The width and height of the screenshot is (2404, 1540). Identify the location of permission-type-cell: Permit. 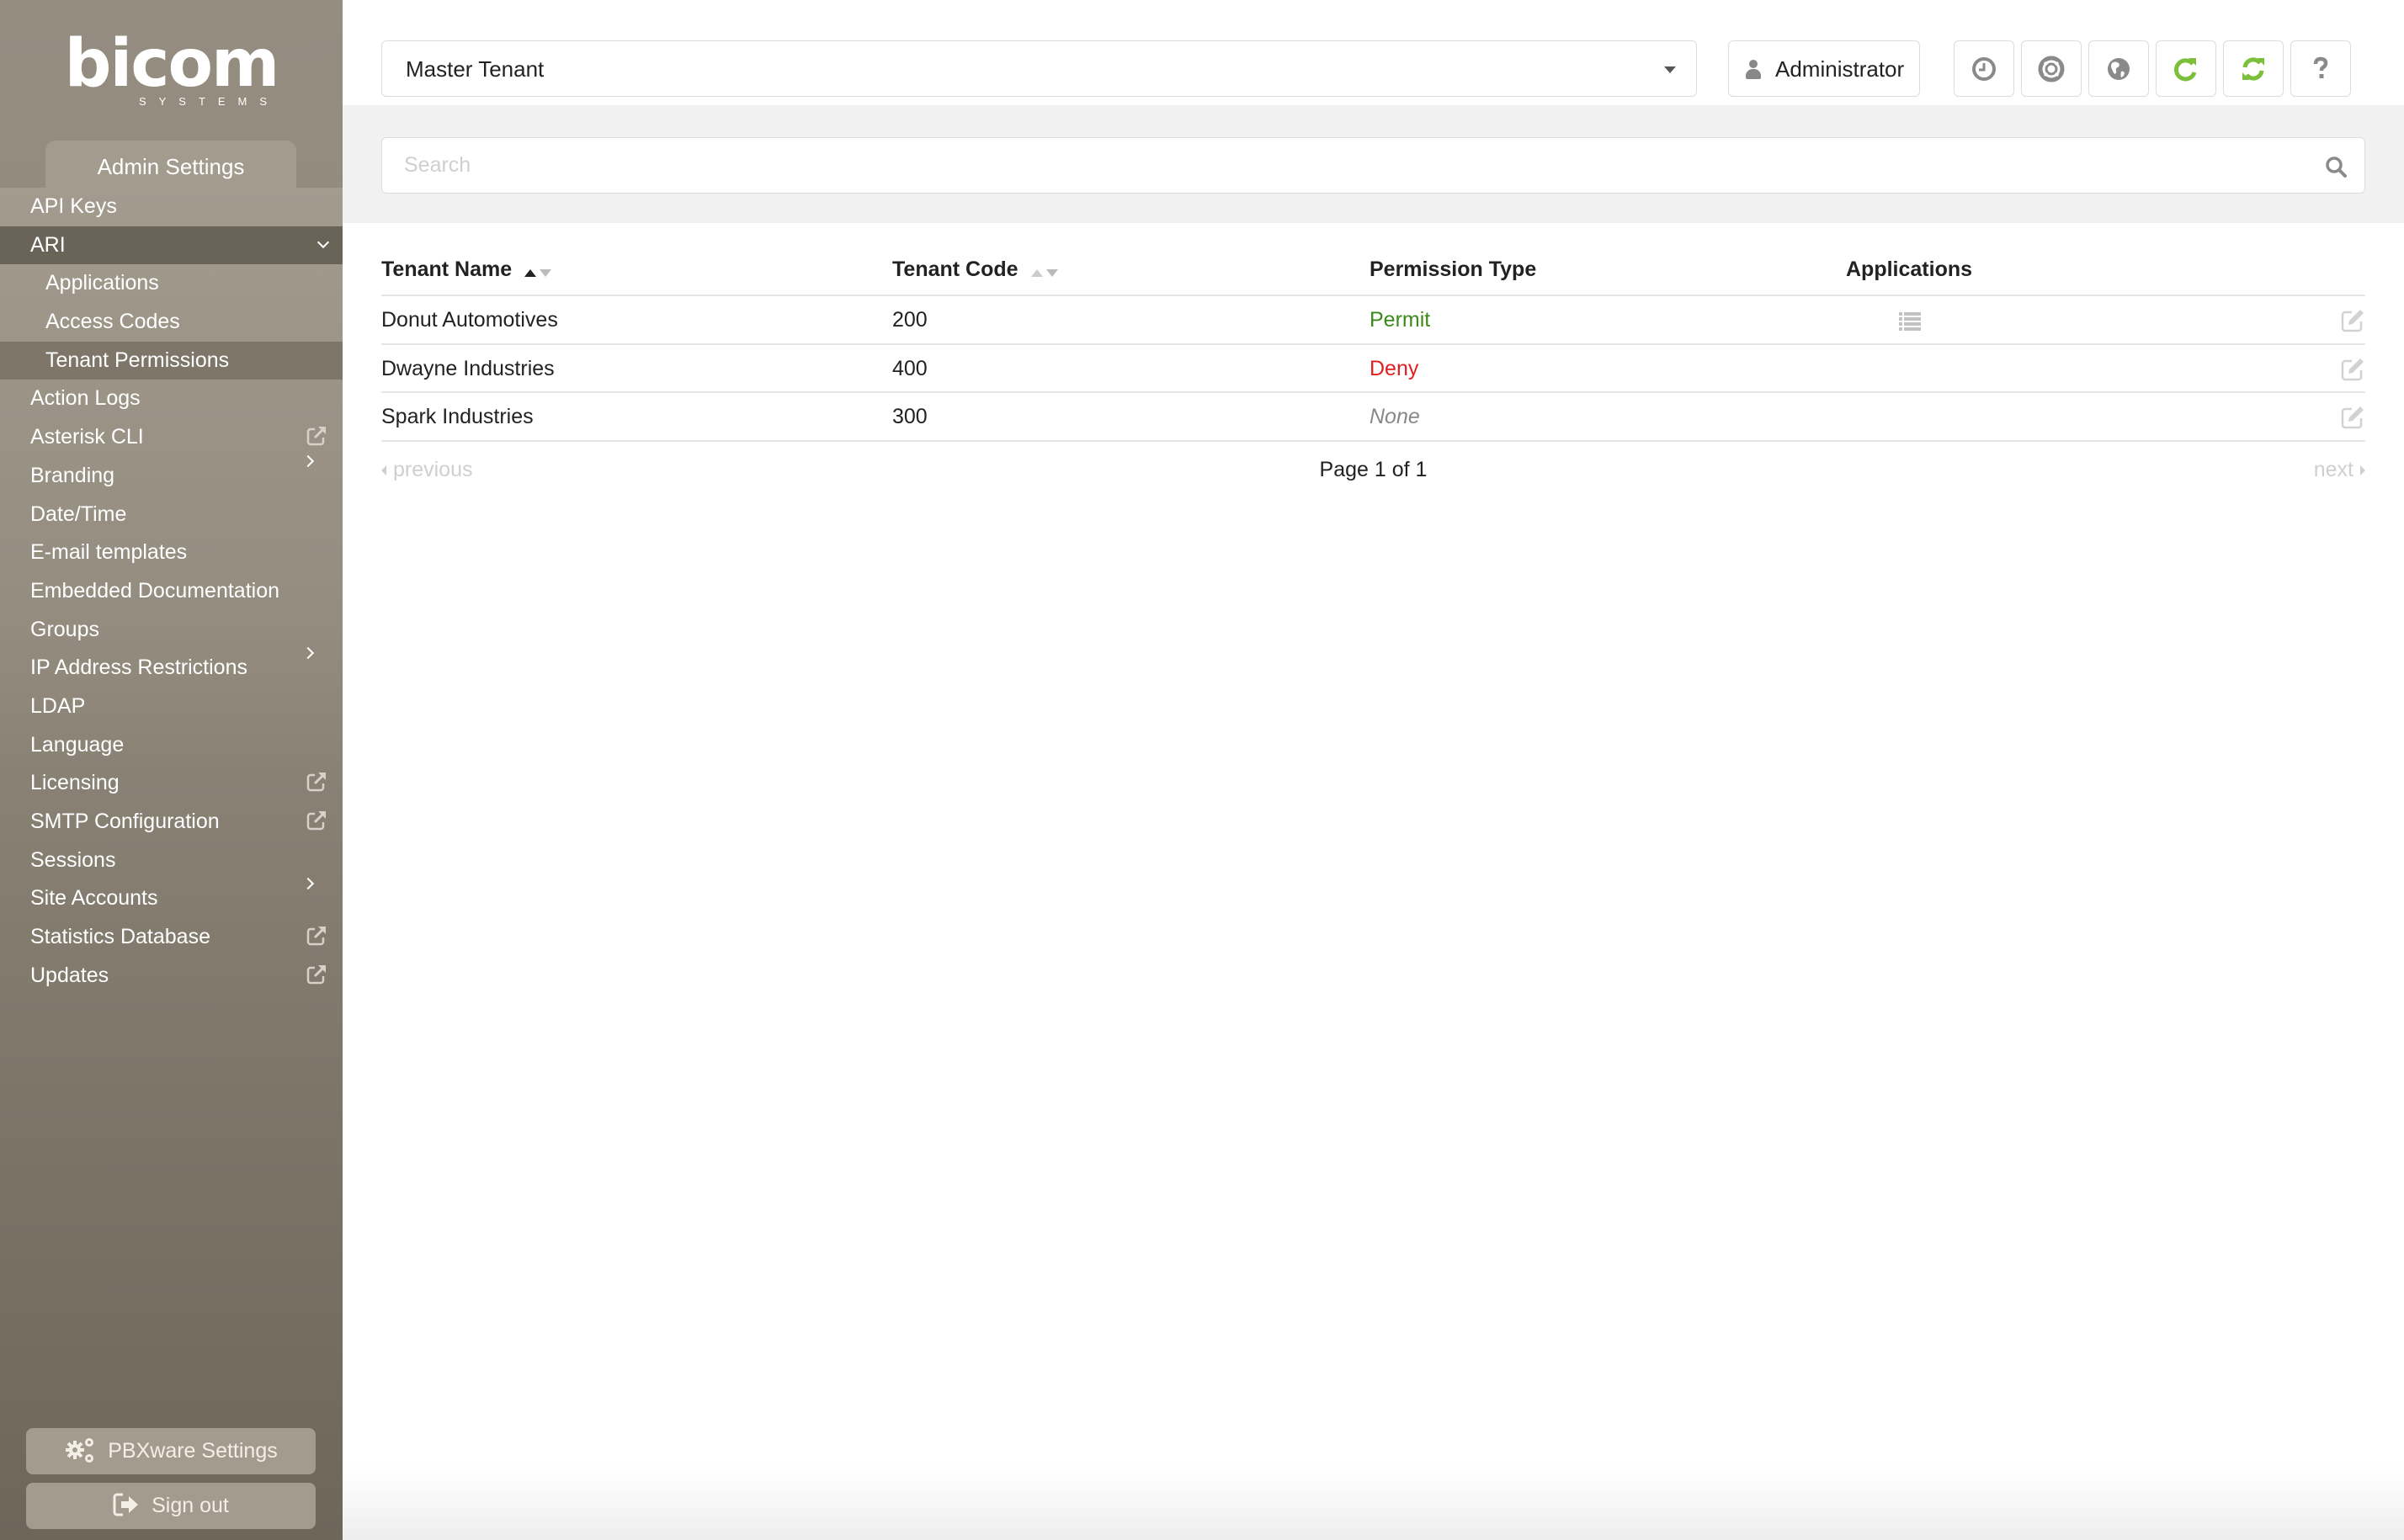
(1401, 320).